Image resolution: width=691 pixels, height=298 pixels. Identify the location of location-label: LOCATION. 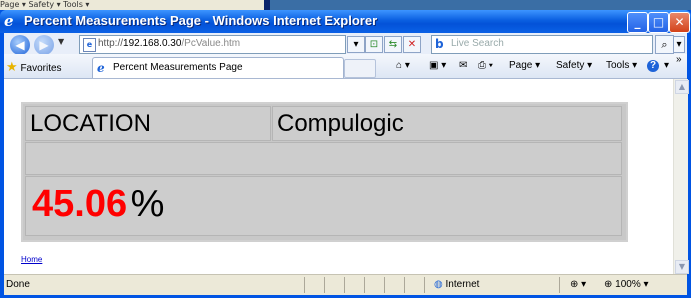
(90, 123).